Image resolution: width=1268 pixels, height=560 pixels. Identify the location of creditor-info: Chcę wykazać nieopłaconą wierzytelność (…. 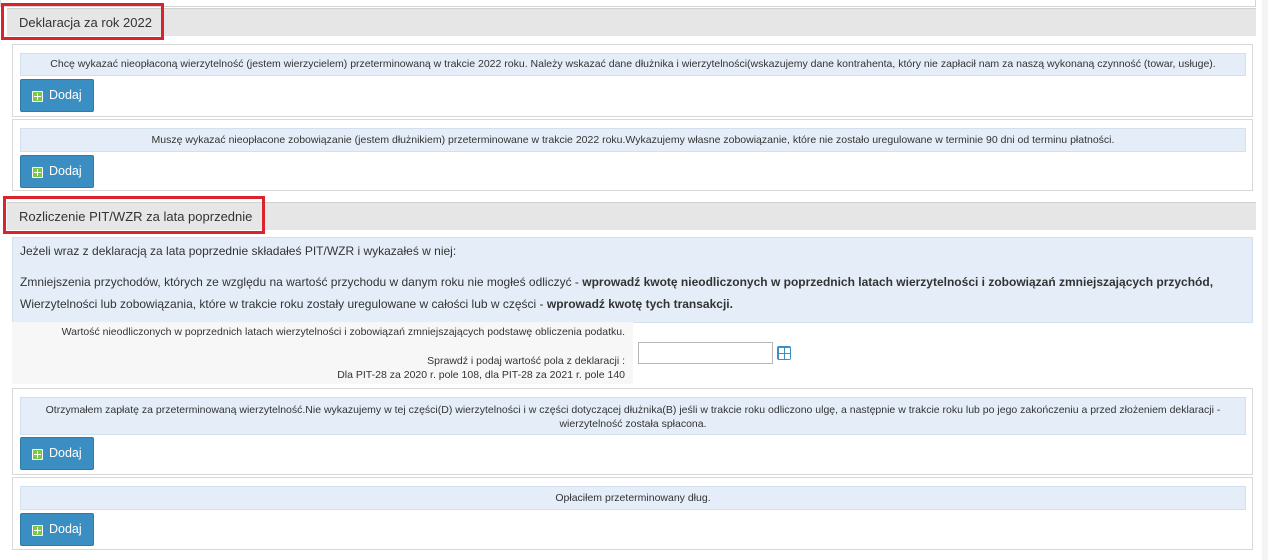
(633, 64).